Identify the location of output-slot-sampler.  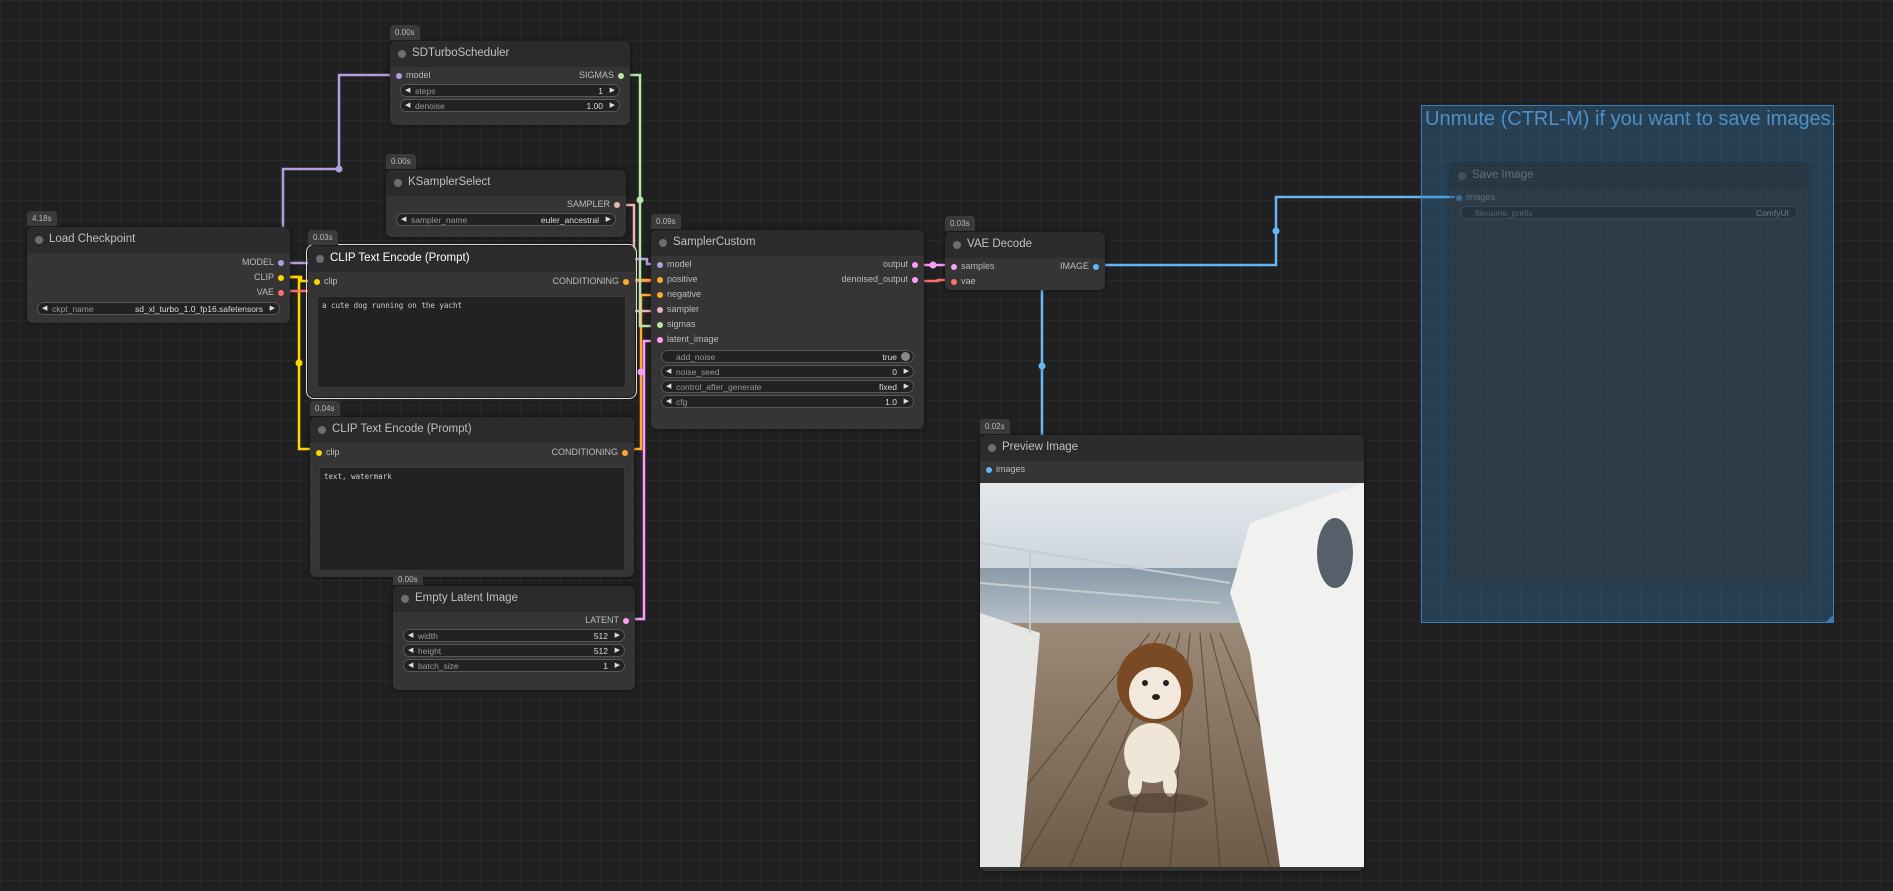
(617, 205).